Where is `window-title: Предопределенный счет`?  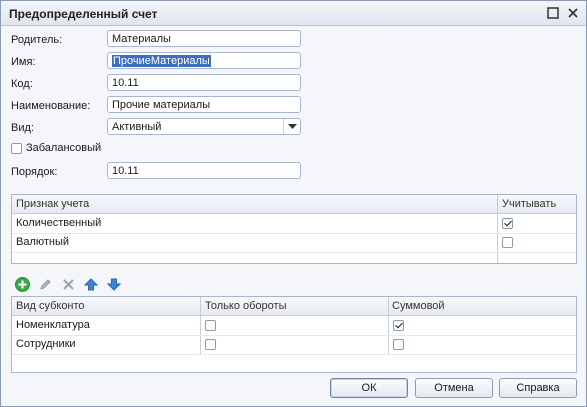
window-title: Предопределенный счет is located at coordinates (83, 14).